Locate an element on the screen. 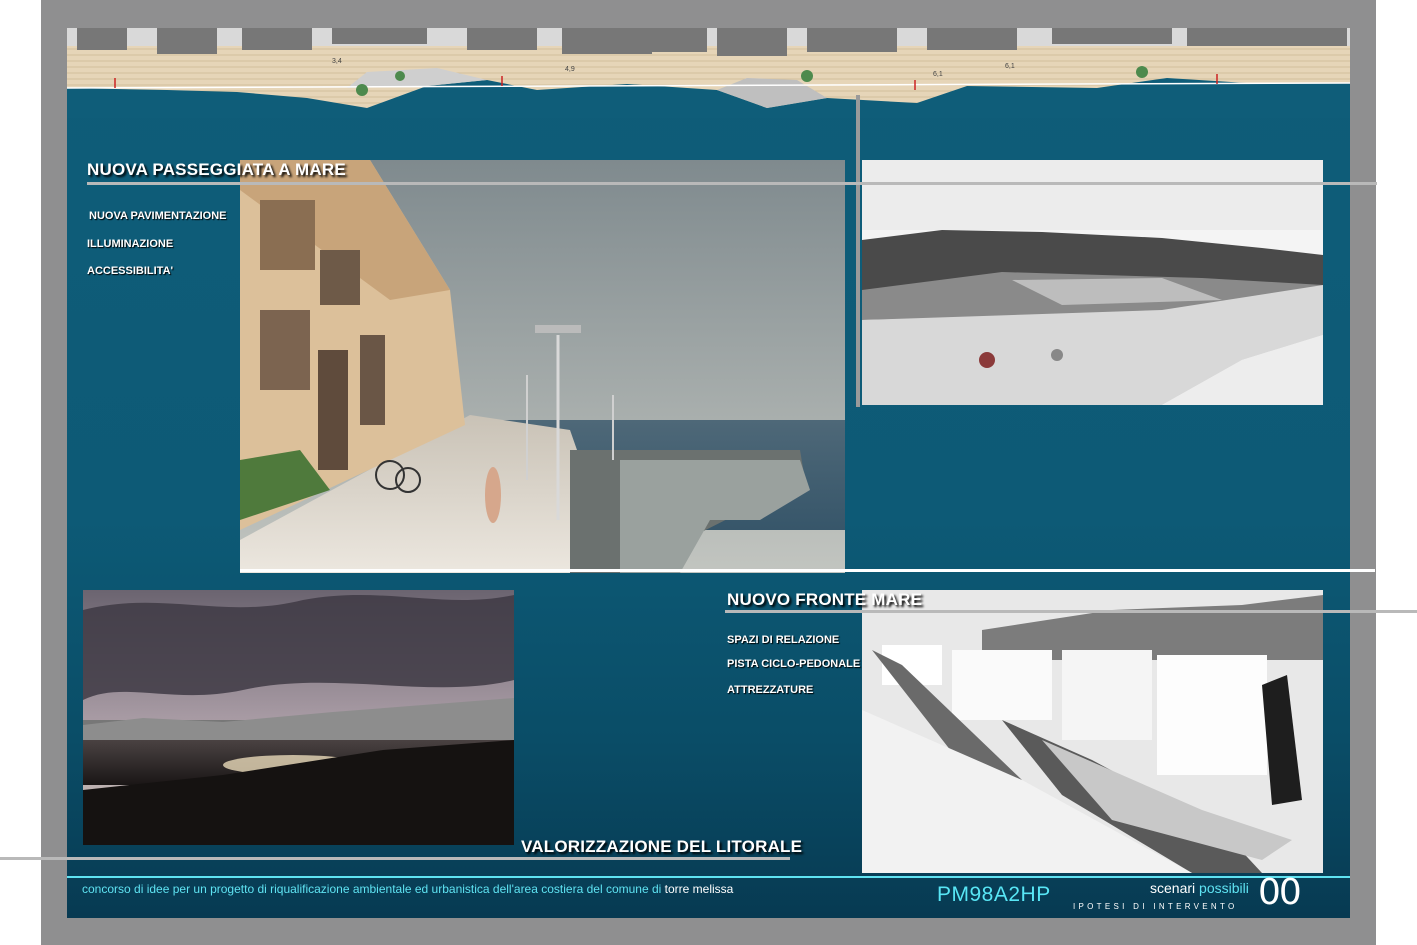 This screenshot has height=945, width=1417. section-title: NUOVA PASSEGGIATA A MARE is located at coordinates (216, 169).